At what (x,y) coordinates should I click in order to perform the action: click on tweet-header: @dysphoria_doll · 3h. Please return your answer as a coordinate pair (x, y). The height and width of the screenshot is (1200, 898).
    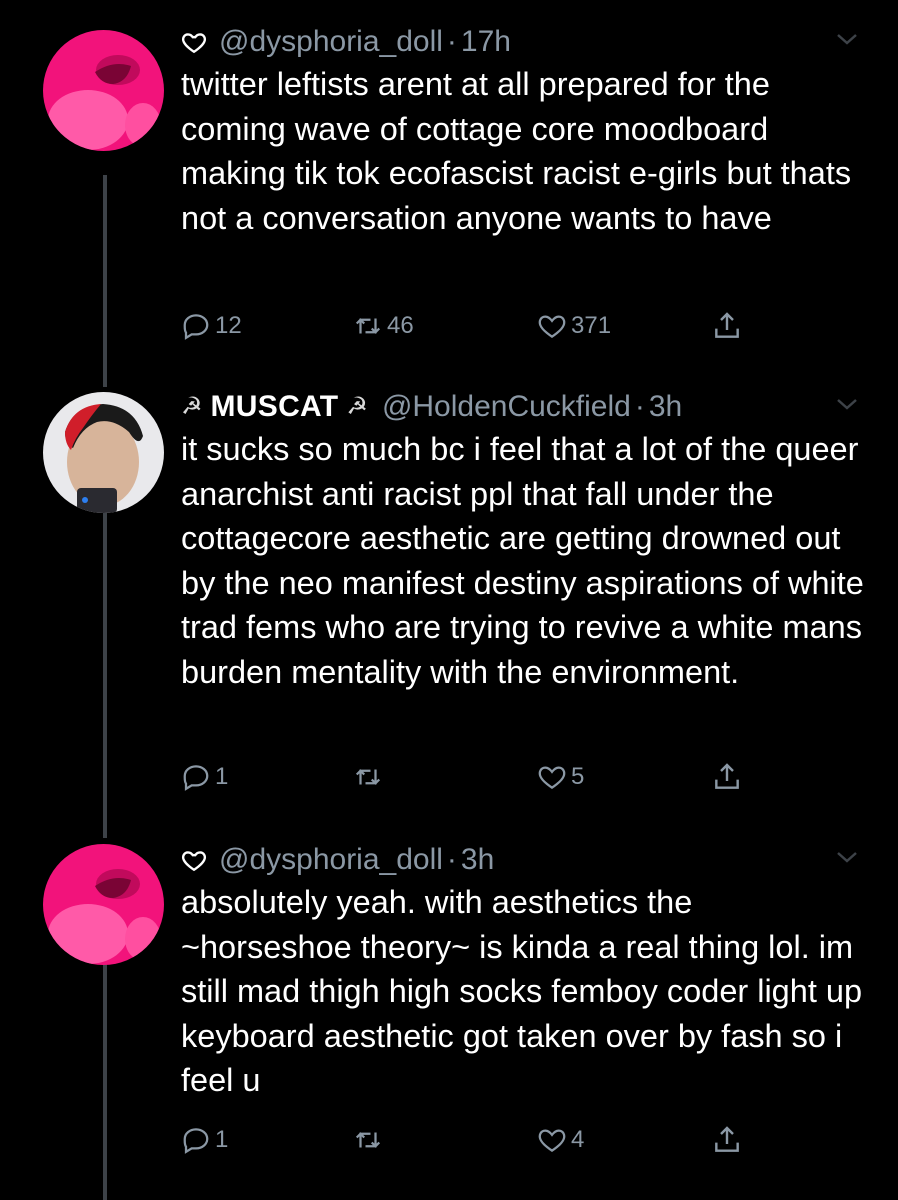
    Looking at the image, I should click on (337, 860).